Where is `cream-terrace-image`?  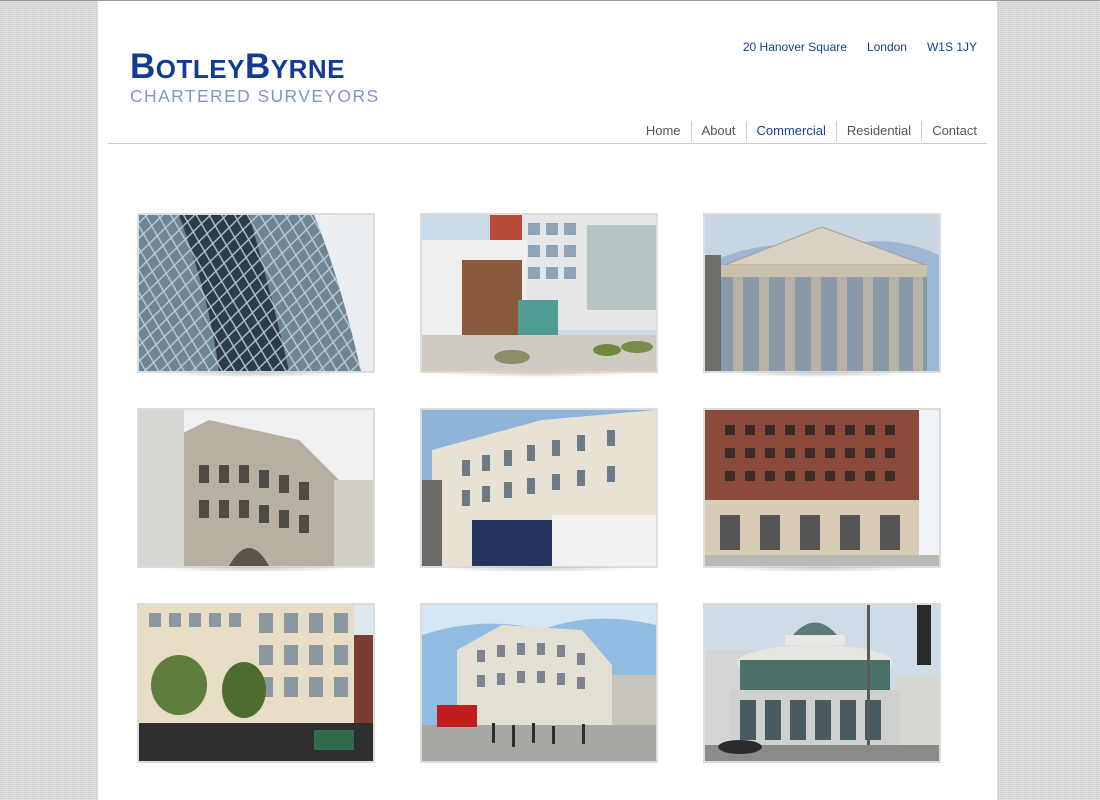
cream-terrace-image is located at coordinates (539, 488).